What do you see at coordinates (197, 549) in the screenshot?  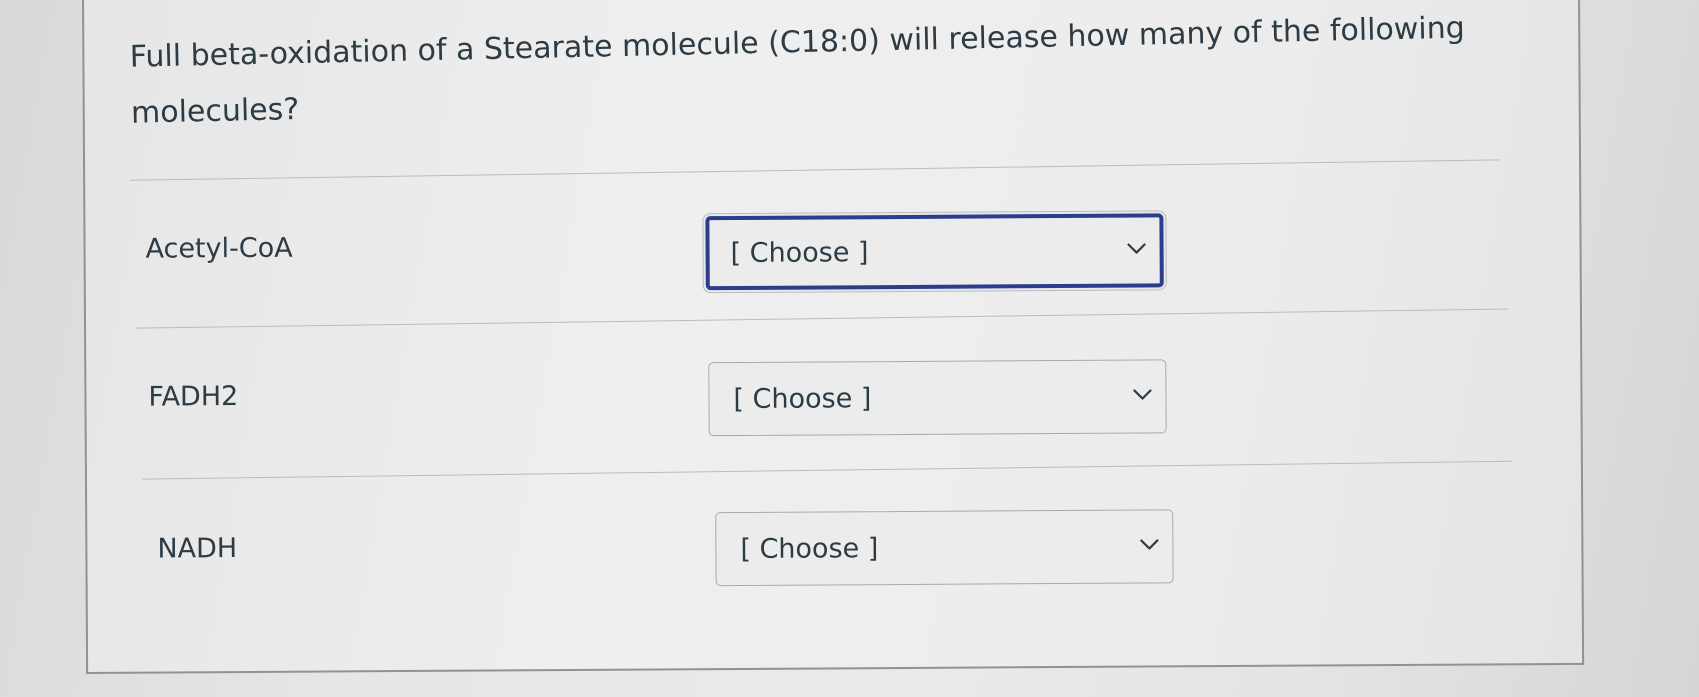 I see `row-label-nadh: NADH` at bounding box center [197, 549].